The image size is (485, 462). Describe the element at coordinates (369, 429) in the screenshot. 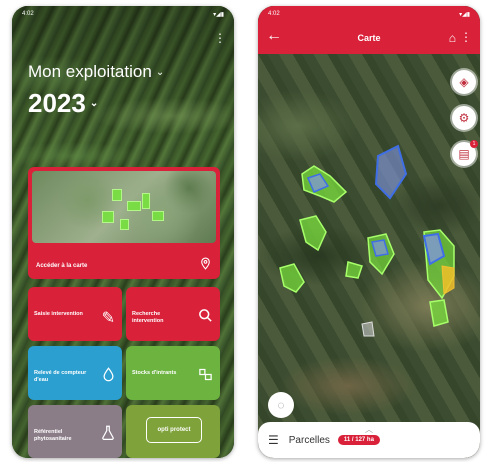

I see `chevron-up-icon: ︿` at that location.